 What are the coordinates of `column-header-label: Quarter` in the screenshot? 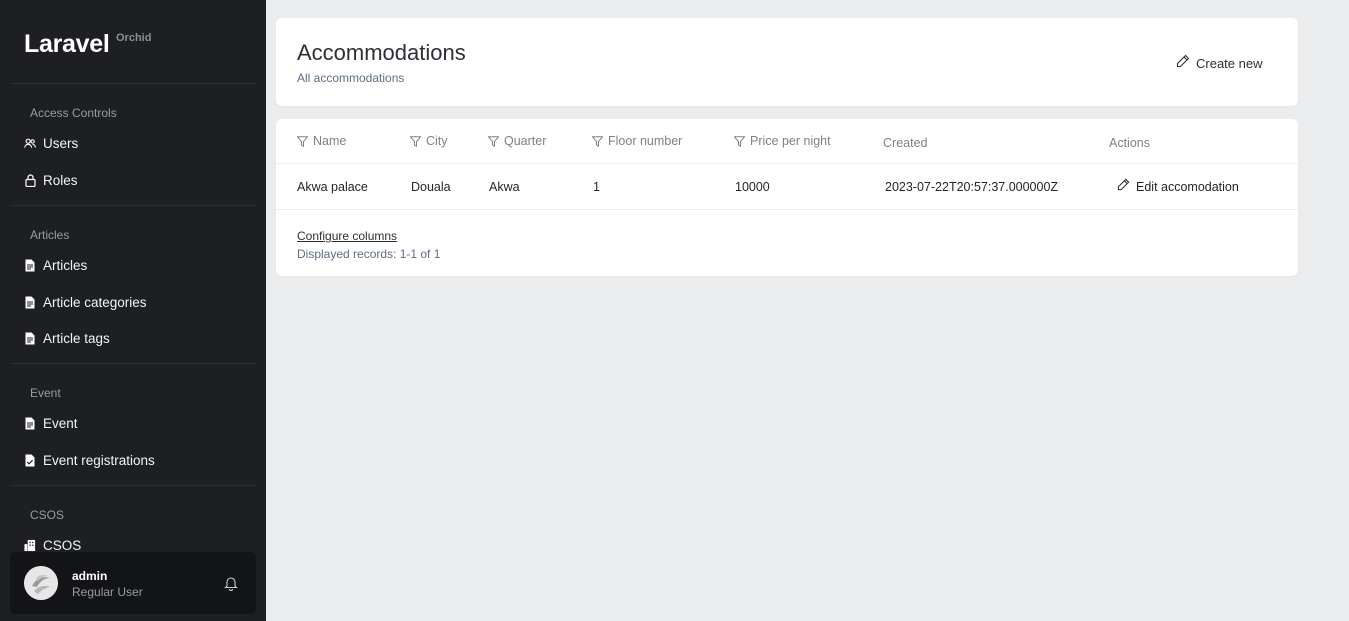 It's located at (525, 141).